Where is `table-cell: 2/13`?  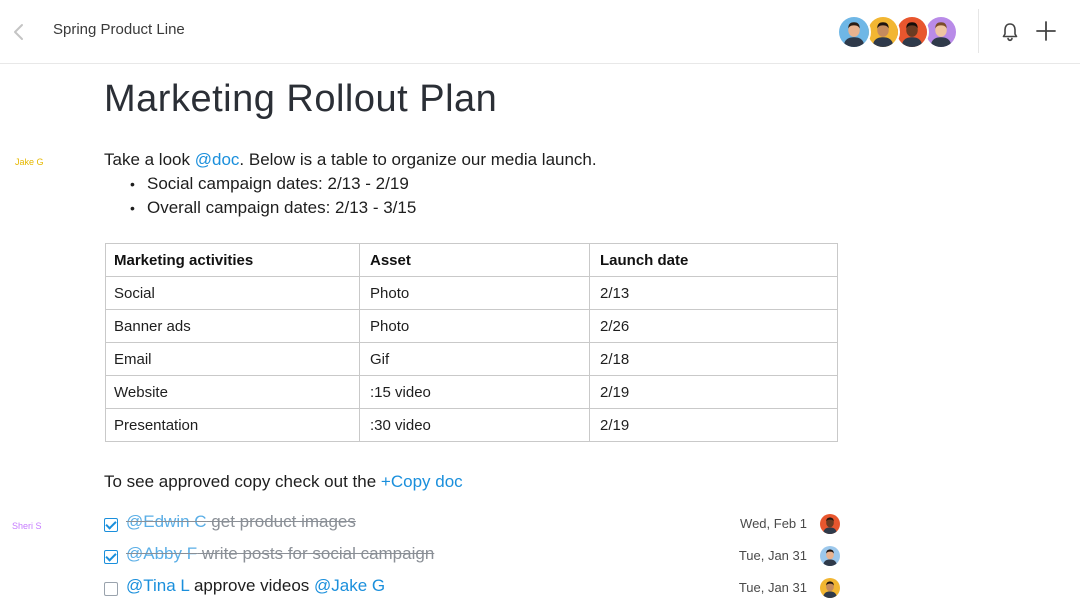
table-cell: 2/13 is located at coordinates (713, 293).